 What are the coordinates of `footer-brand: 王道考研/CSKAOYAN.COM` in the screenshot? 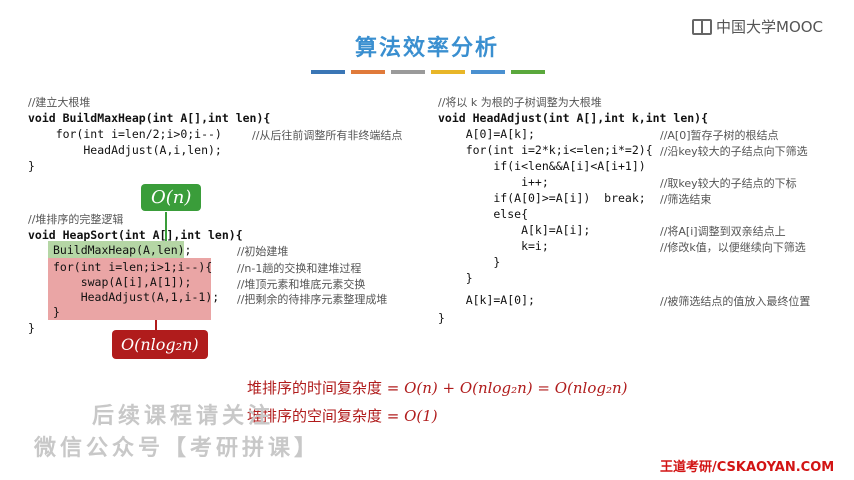 It's located at (747, 467).